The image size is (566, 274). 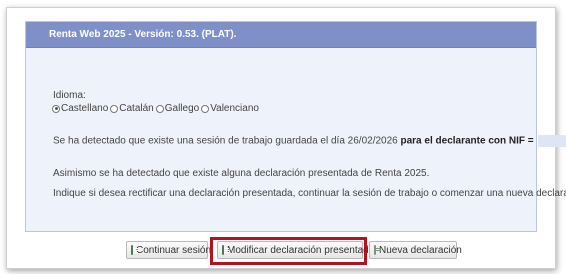 I want to click on nueva-declaracion-button: Nueva declaración, so click(x=415, y=250).